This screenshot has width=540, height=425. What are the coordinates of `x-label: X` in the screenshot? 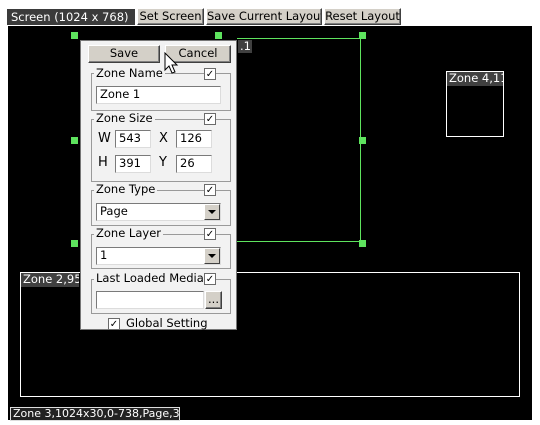 It's located at (163, 138).